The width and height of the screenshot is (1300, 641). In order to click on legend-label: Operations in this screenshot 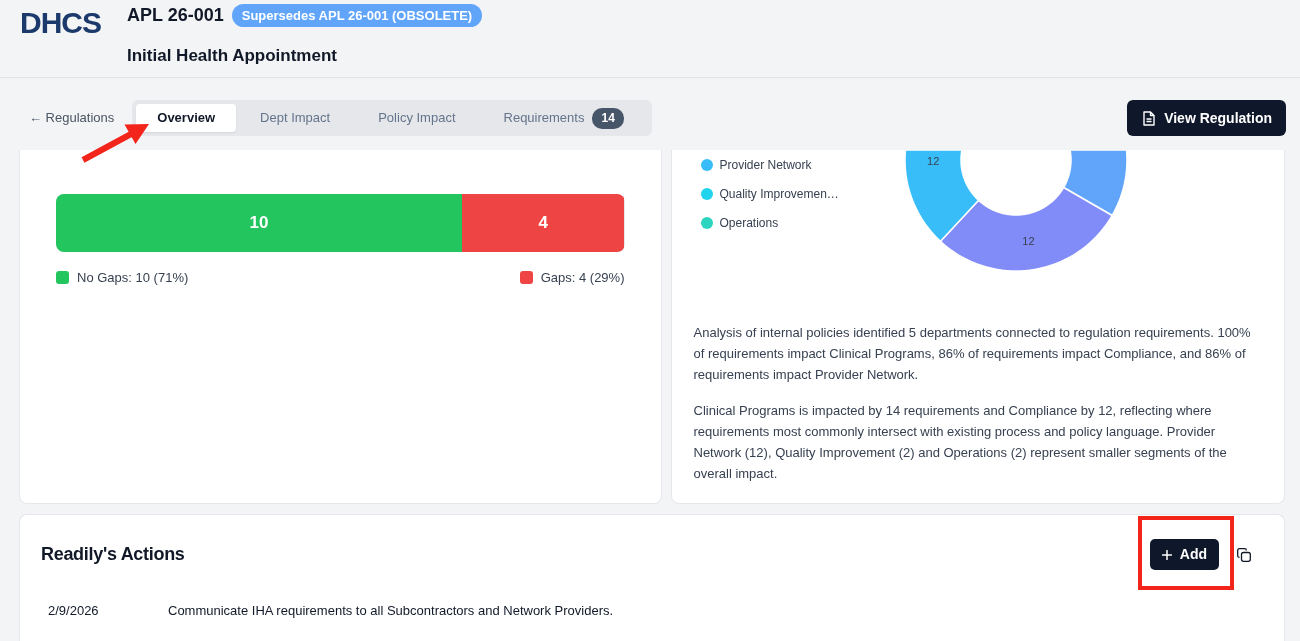, I will do `click(749, 223)`.